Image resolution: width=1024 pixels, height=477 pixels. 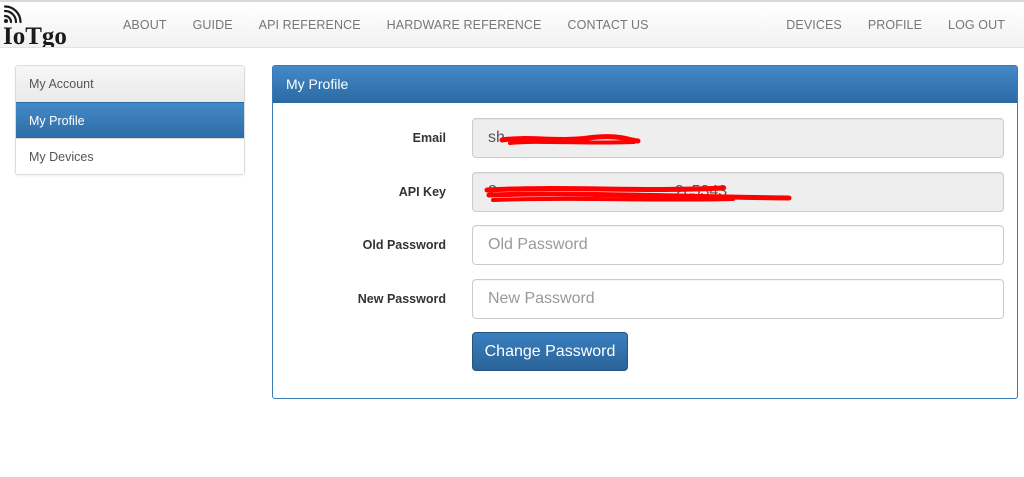 I want to click on new-password-field, so click(x=738, y=299).